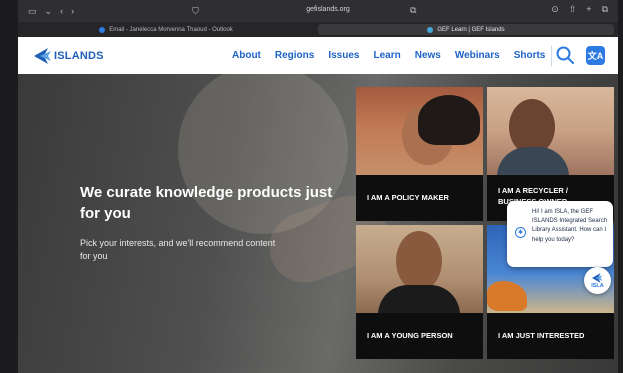 The image size is (623, 373). Describe the element at coordinates (605, 9) in the screenshot. I see `tab-overview-icon: ⧉` at that location.